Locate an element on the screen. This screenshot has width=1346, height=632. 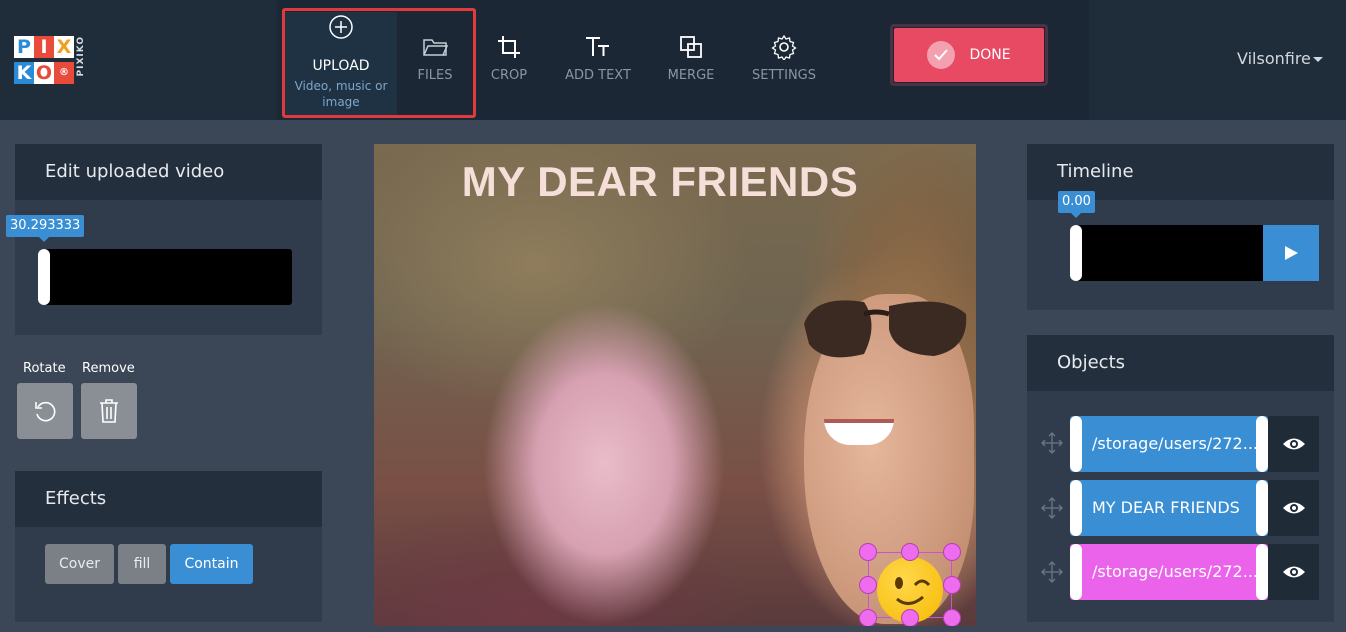
settings-label: SETTINGS is located at coordinates (783, 75).